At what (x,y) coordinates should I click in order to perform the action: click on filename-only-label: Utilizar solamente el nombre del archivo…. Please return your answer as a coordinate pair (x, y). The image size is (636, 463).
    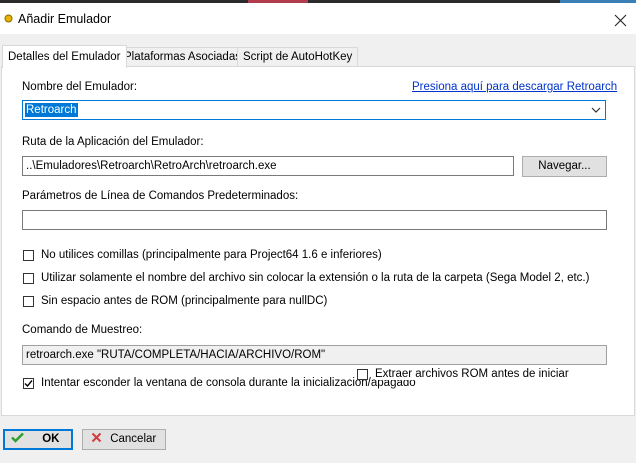
    Looking at the image, I should click on (315, 278).